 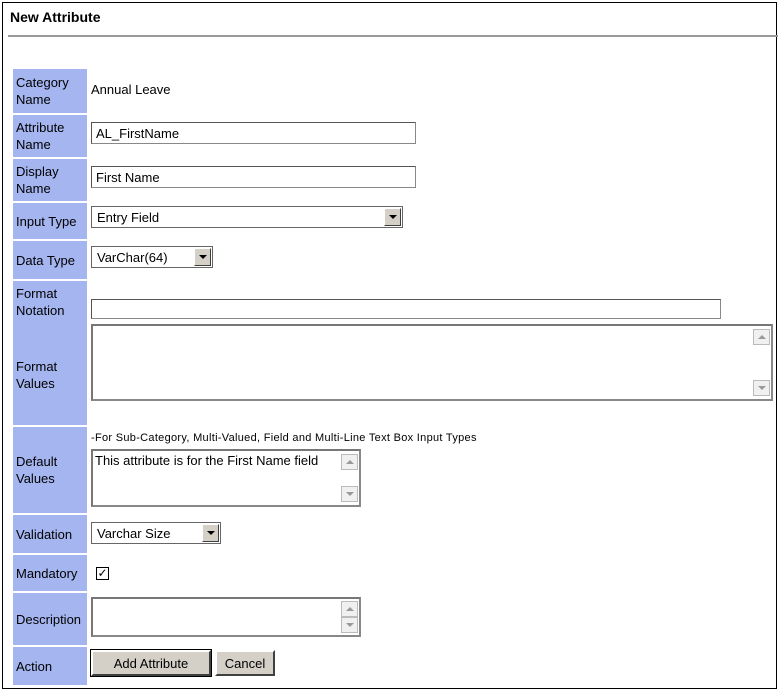 What do you see at coordinates (128, 217) in the screenshot?
I see `input-type-value: Entry Field` at bounding box center [128, 217].